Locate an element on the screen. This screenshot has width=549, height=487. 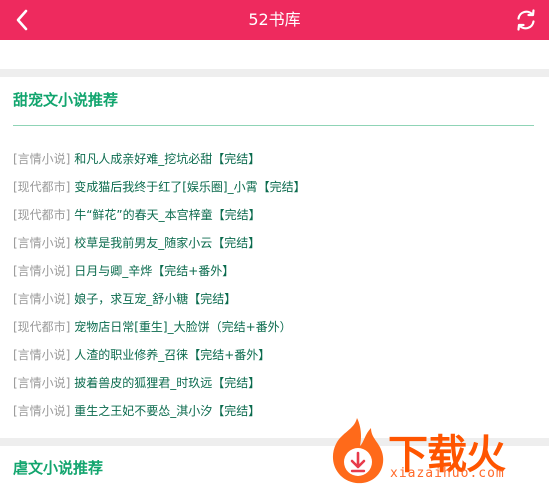
book-item: [现代都市] 牛“鲜花”的春天_本宫梓童【完结】 is located at coordinates (278, 215).